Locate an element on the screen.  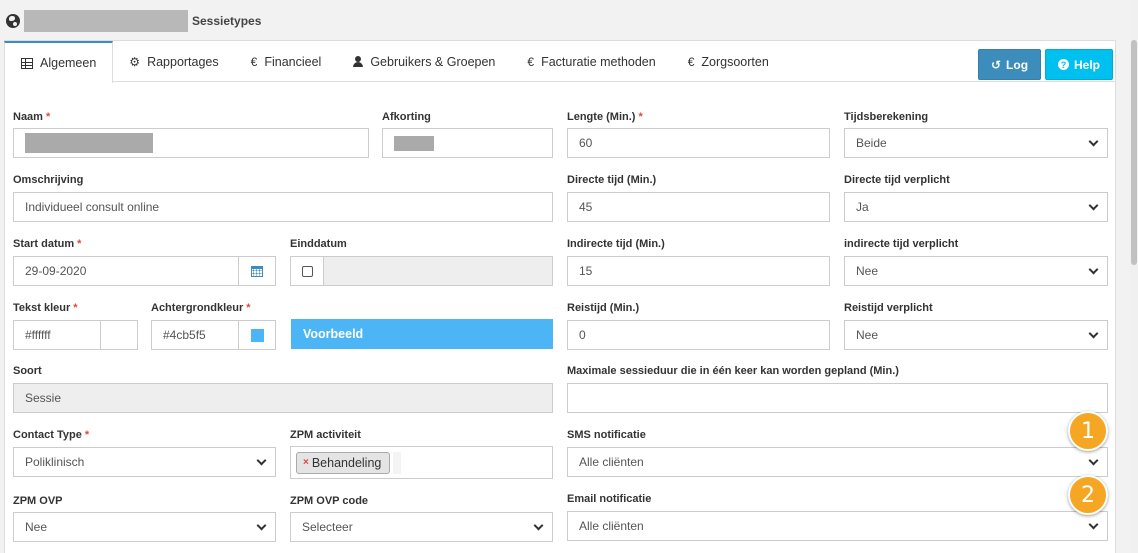
tab-label: Zorgsoorten is located at coordinates (735, 61).